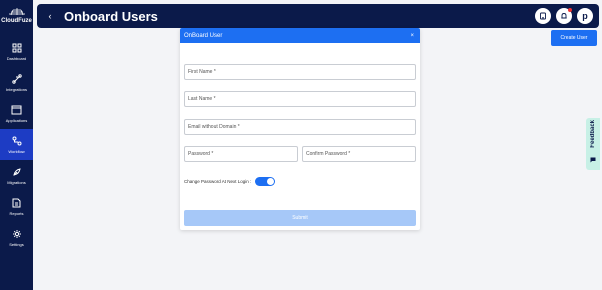 The height and width of the screenshot is (290, 602). Describe the element at coordinates (265, 181) in the screenshot. I see `change-password-toggle` at that location.